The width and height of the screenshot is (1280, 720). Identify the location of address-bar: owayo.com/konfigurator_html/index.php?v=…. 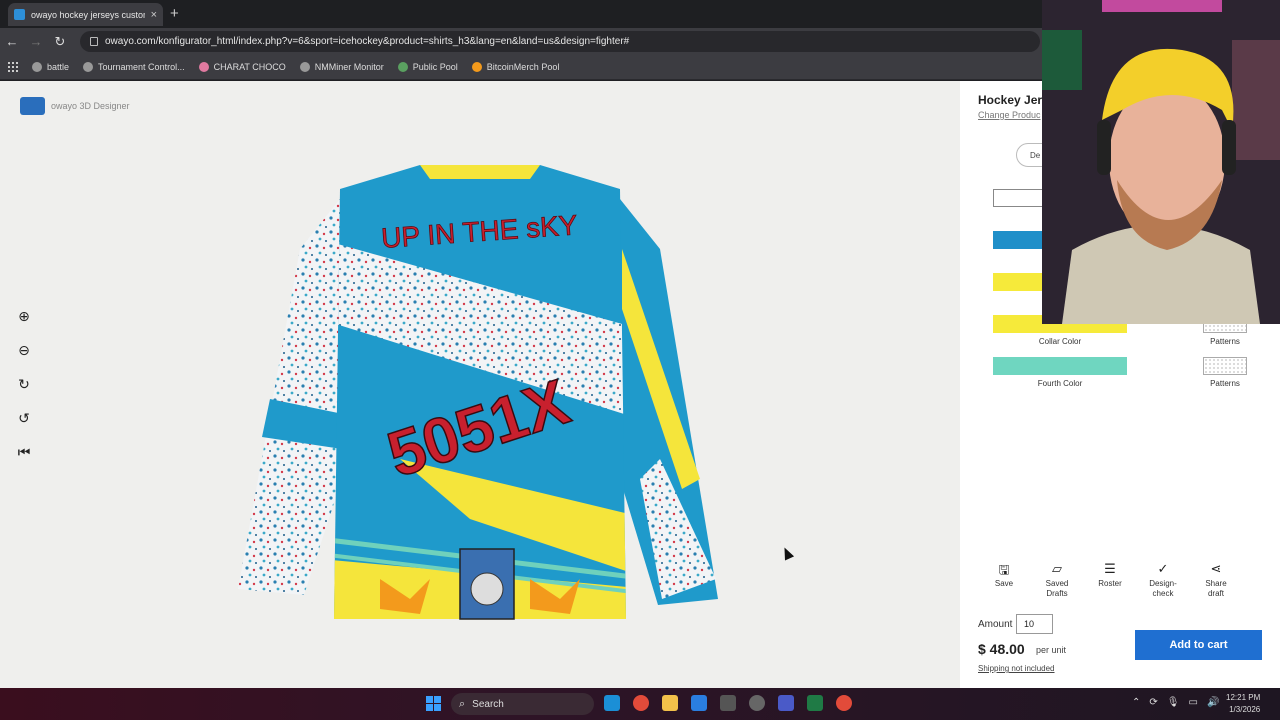
(560, 41).